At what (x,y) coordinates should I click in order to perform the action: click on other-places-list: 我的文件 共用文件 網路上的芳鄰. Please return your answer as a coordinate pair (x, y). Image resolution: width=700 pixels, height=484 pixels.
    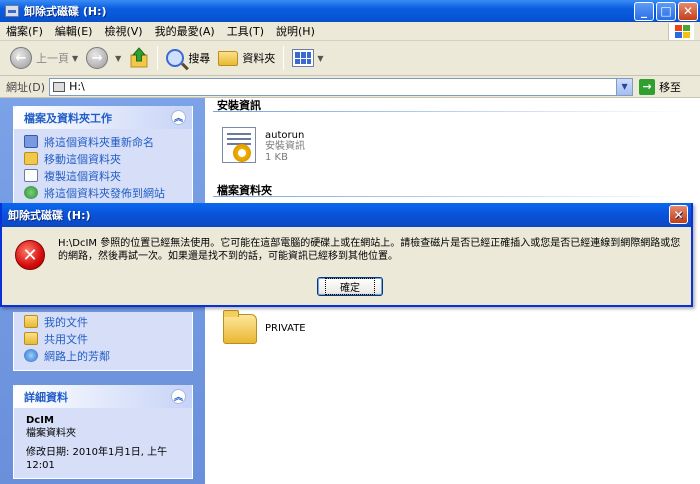
    Looking at the image, I should click on (103, 341).